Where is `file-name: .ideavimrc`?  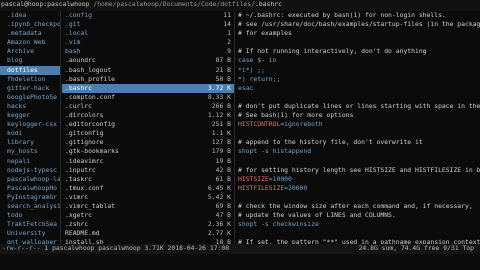 file-name: .ideavimrc is located at coordinates (84, 160).